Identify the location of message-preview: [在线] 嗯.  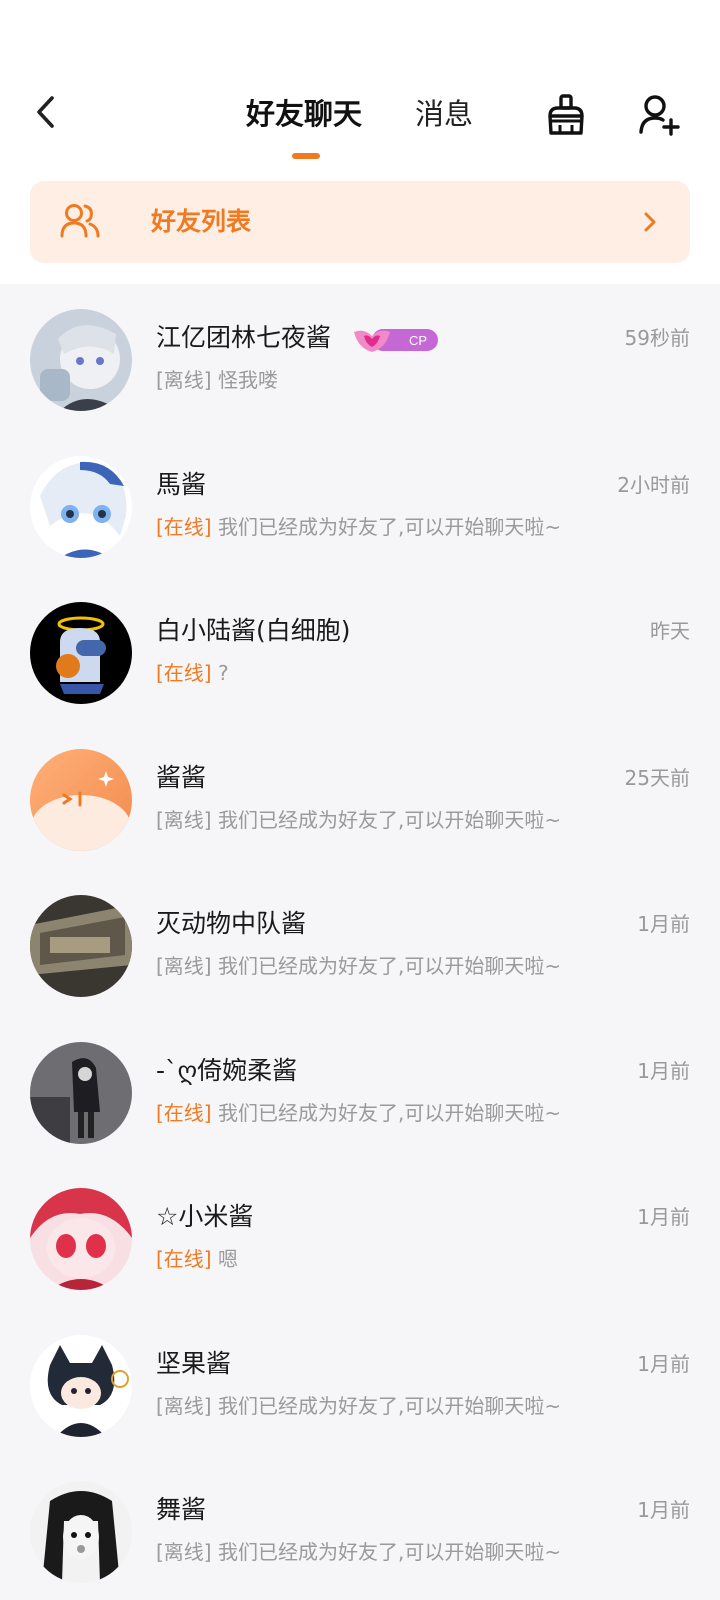
(197, 1259).